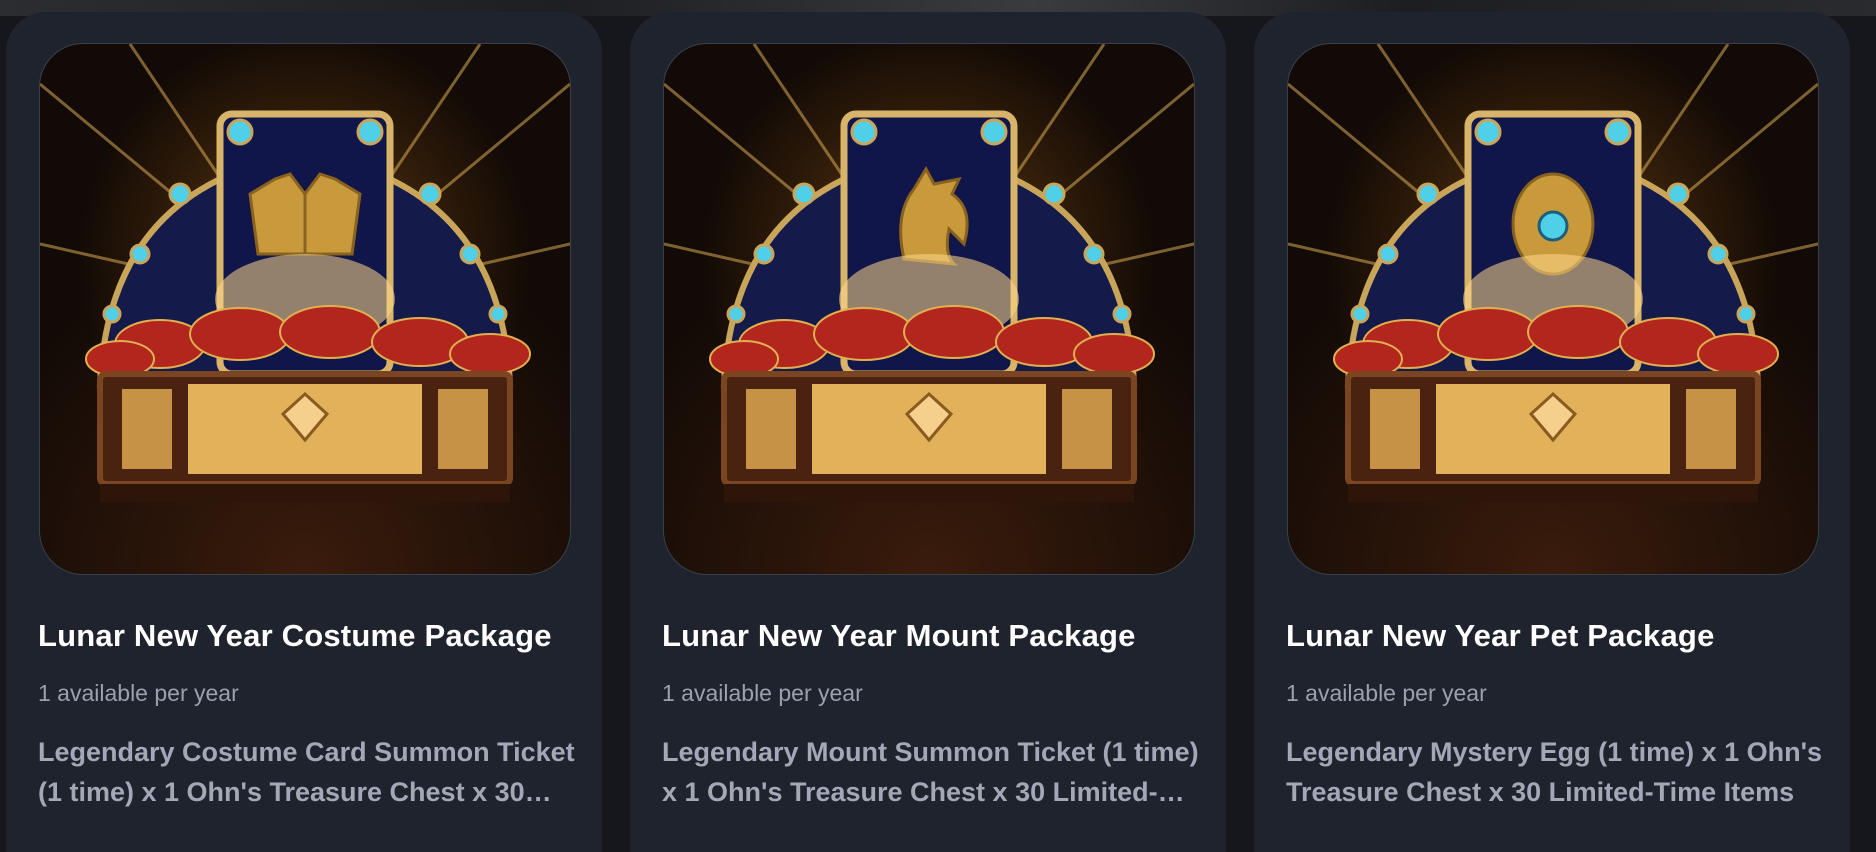 Image resolution: width=1876 pixels, height=852 pixels. I want to click on package-title: Lunar New Year Costume Package, so click(295, 635).